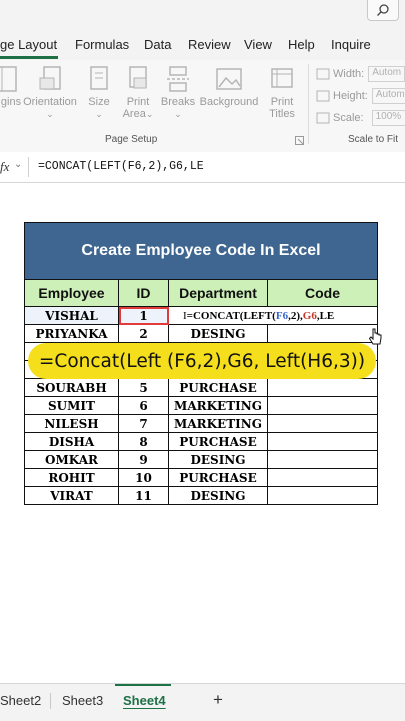  What do you see at coordinates (50, 78) in the screenshot?
I see `orientation-icon` at bounding box center [50, 78].